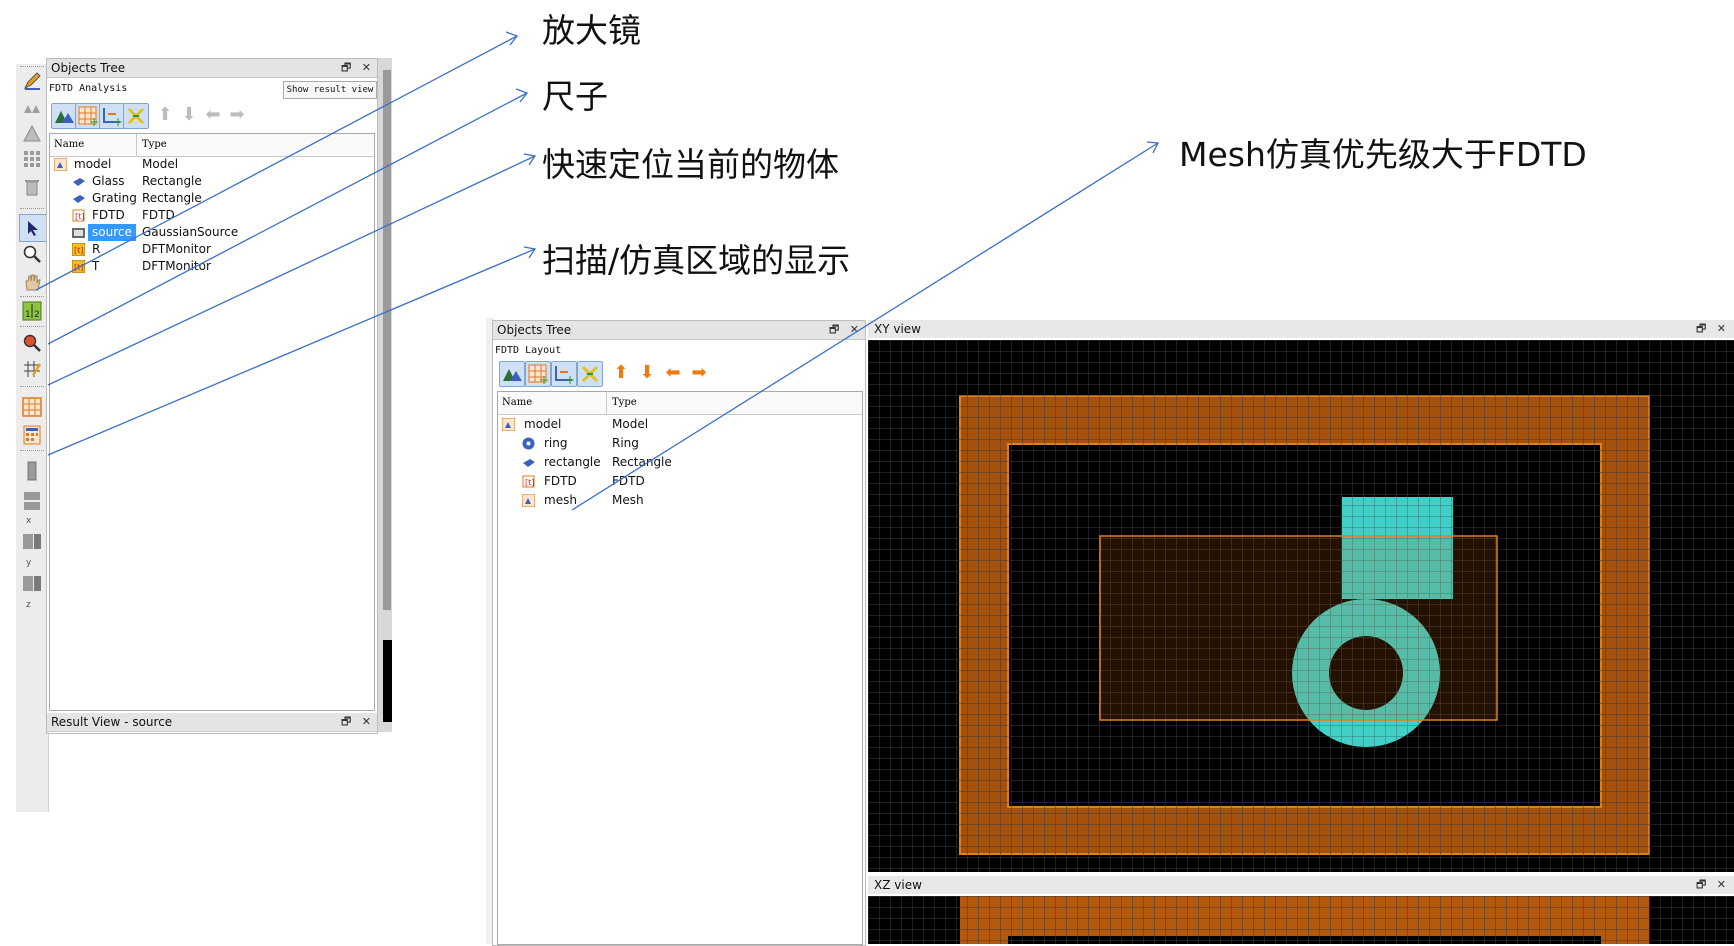 Image resolution: width=1734 pixels, height=946 pixels. What do you see at coordinates (530, 159) in the screenshot?
I see `arrowhead` at bounding box center [530, 159].